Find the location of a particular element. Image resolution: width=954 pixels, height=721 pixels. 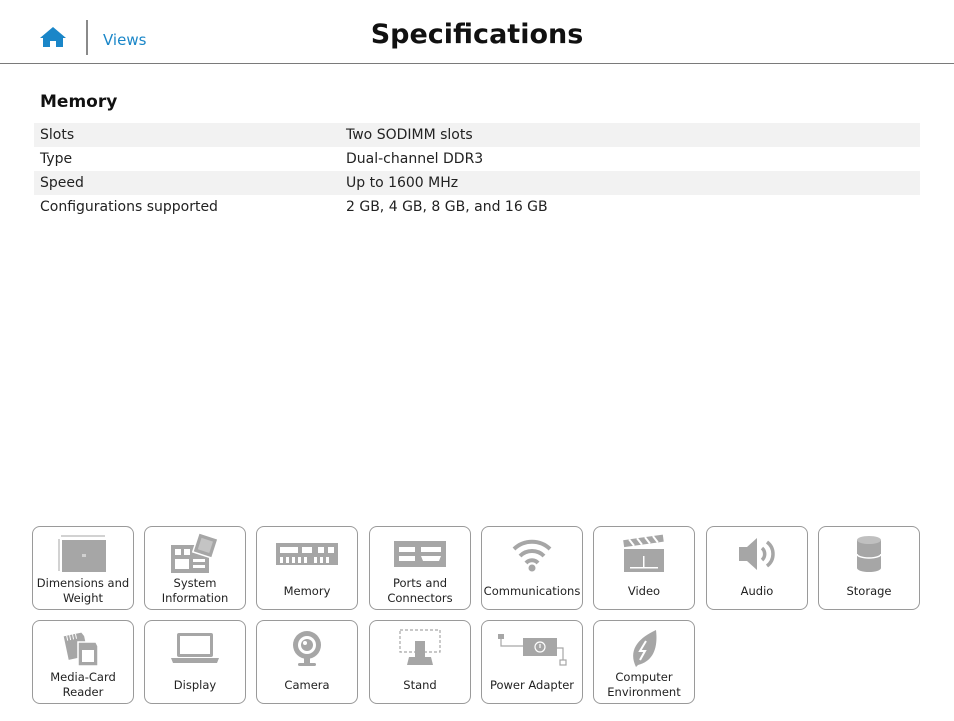

tile-dimensions-and-weight: Dimensions and Weight is located at coordinates (83, 568).